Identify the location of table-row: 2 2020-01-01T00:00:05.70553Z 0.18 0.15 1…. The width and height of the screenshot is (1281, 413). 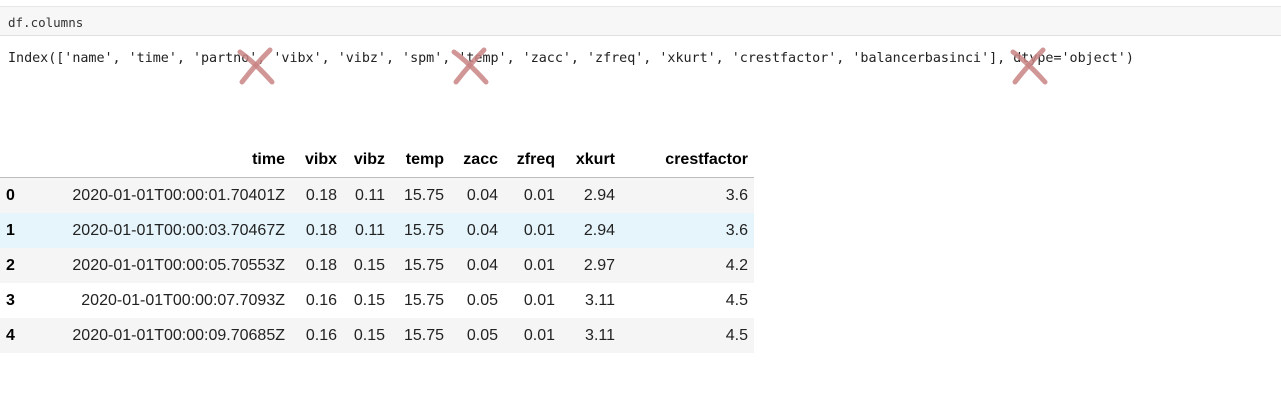
(377, 265).